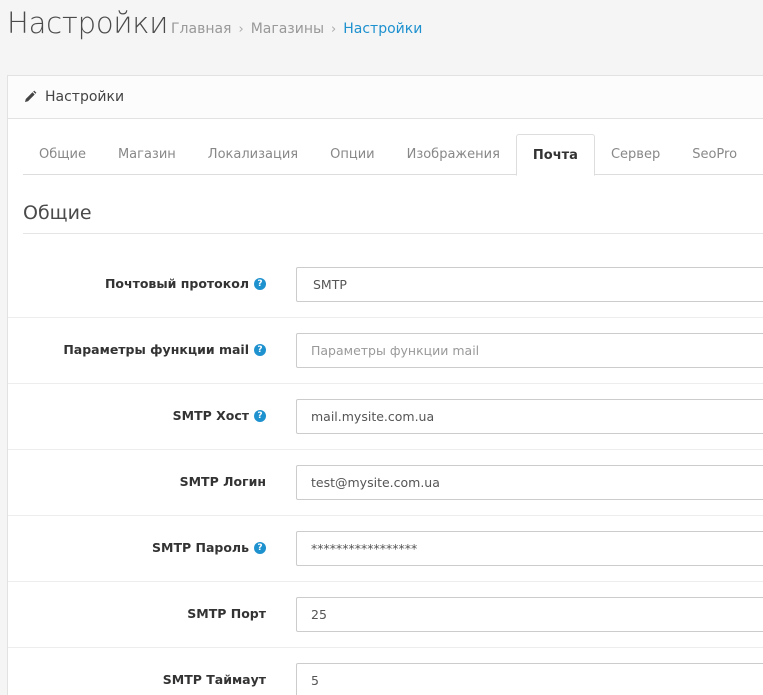 The width and height of the screenshot is (763, 695). Describe the element at coordinates (453, 154) in the screenshot. I see `tab-images: Изображения` at that location.